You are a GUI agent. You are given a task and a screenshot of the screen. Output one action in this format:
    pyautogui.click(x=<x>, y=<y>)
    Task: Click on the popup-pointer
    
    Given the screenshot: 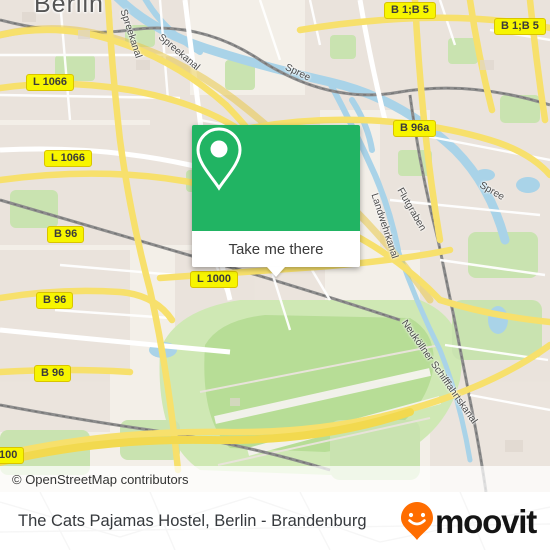 What is the action you would take?
    pyautogui.click(x=276, y=272)
    